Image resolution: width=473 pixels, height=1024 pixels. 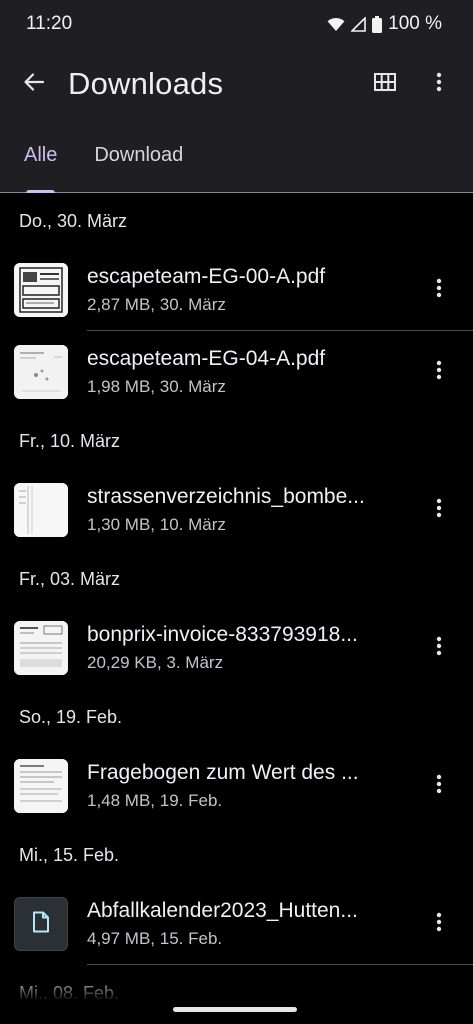 I want to click on file-text: escapeteam-EG-04-A.pdf 1,98 MB, 30. März, so click(x=280, y=372).